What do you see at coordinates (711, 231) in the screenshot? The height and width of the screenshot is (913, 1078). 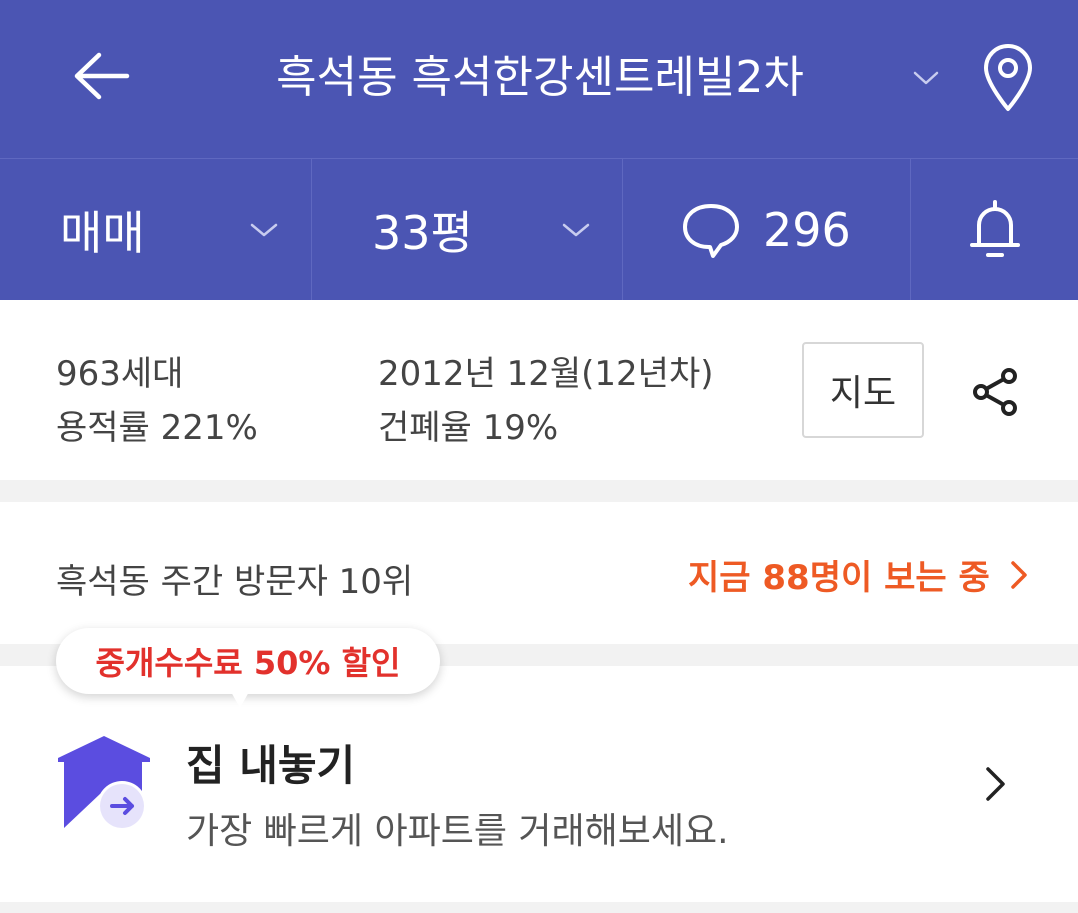 I see `speech-bubble-icon` at bounding box center [711, 231].